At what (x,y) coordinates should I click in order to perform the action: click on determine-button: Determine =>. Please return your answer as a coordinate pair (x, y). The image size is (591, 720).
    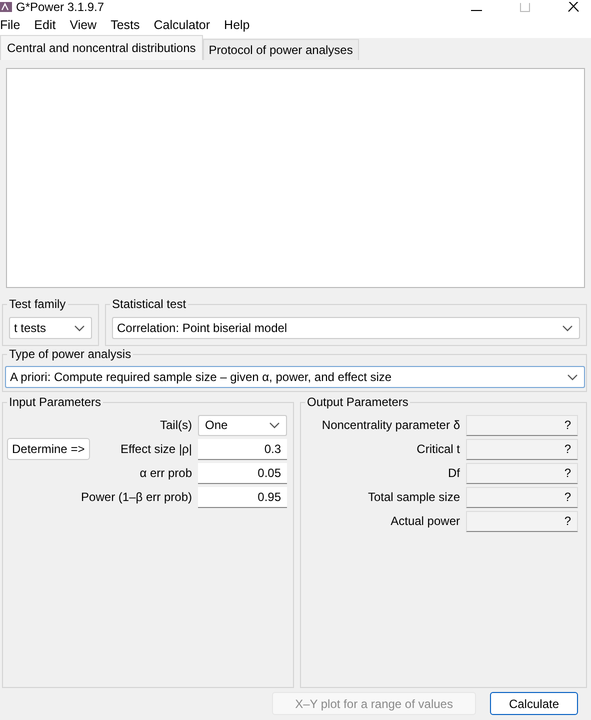
    Looking at the image, I should click on (48, 449).